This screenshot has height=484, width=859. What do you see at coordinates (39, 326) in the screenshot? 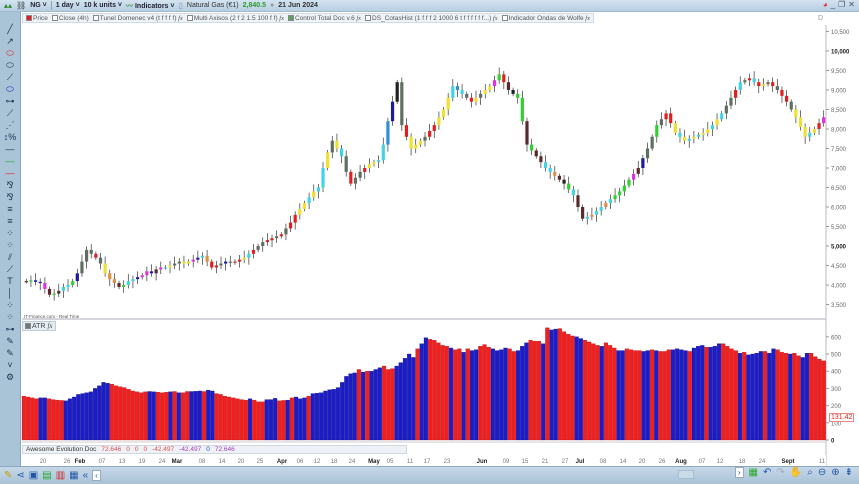
I see `atr-legend: ATR fx` at bounding box center [39, 326].